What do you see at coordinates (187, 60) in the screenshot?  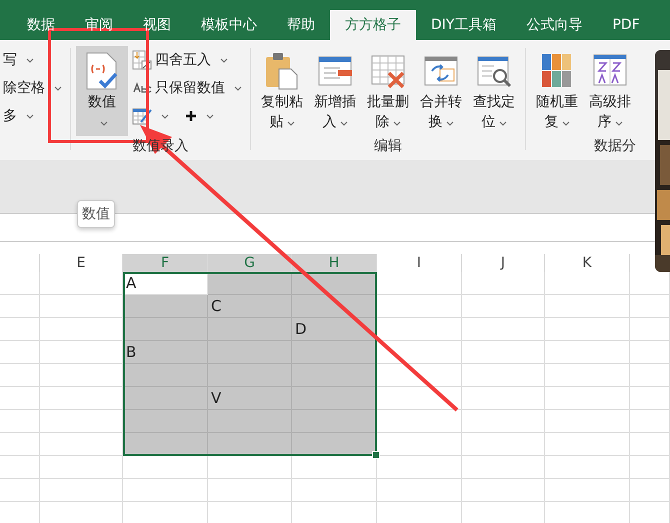 I see `ribbon-button: 四舍五入` at bounding box center [187, 60].